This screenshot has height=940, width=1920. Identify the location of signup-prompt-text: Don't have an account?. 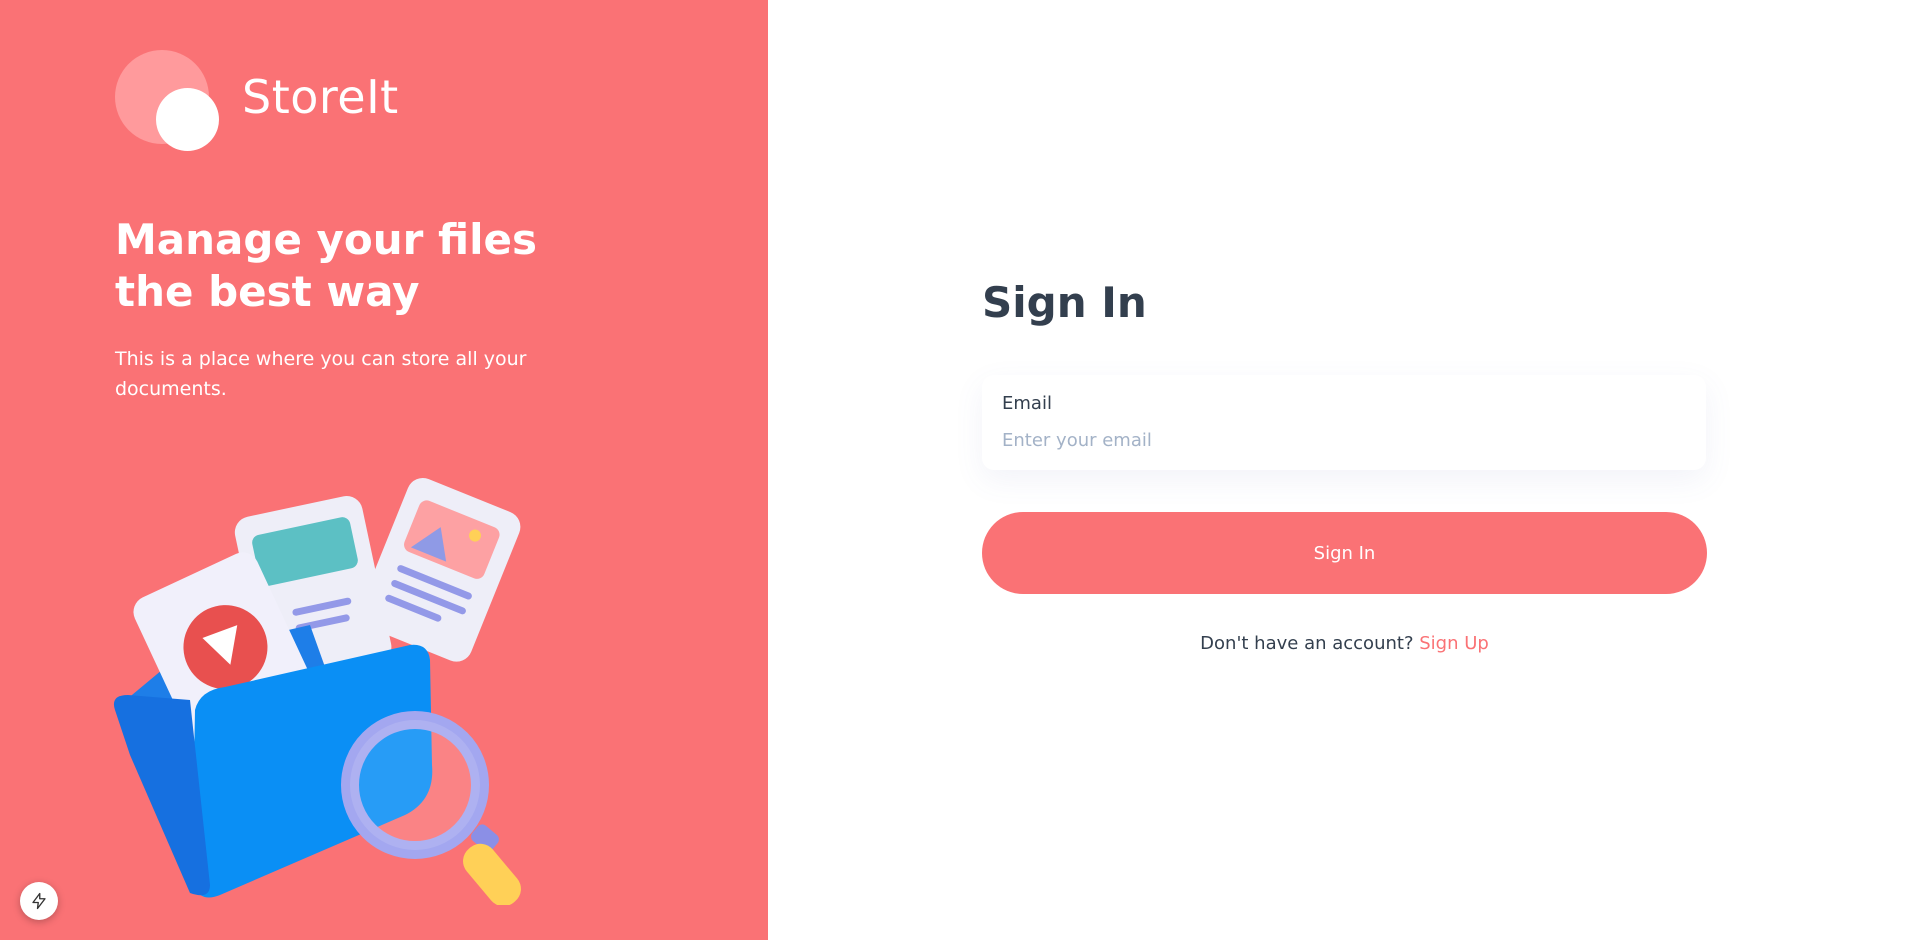
(1307, 643).